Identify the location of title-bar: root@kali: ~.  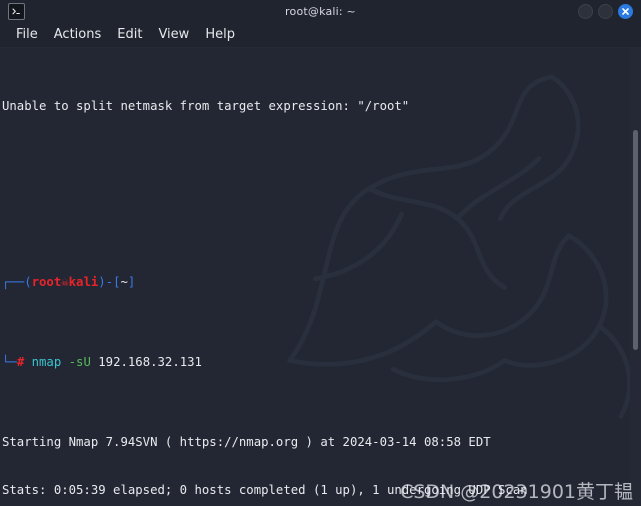
(320, 11).